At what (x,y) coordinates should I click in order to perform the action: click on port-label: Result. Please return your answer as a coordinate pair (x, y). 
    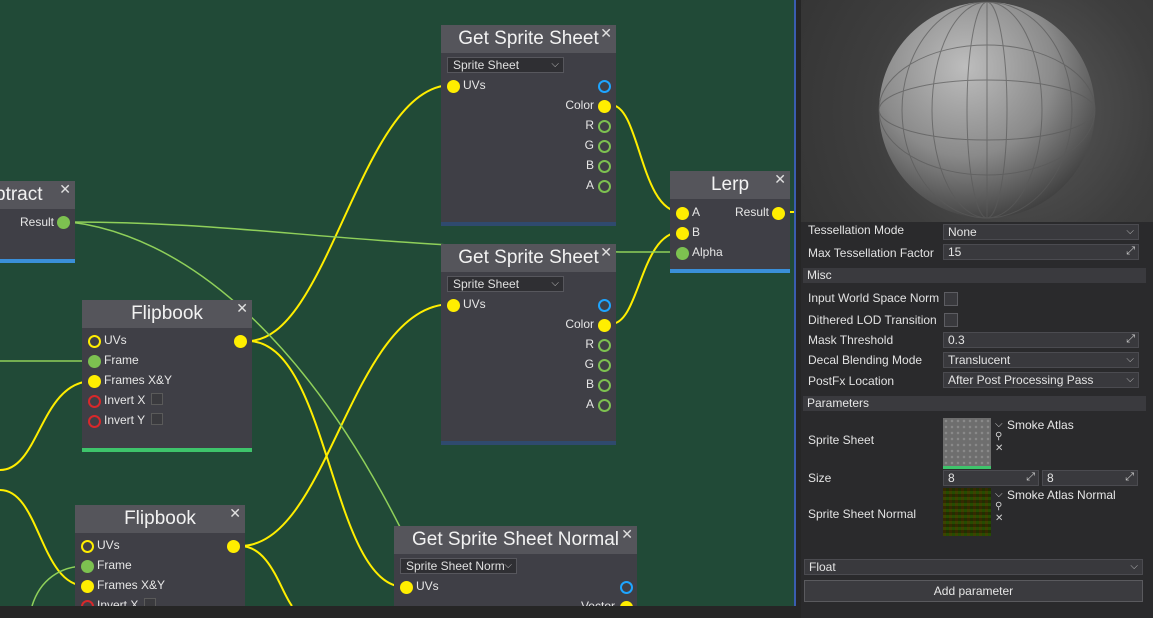
    Looking at the image, I should click on (36, 222).